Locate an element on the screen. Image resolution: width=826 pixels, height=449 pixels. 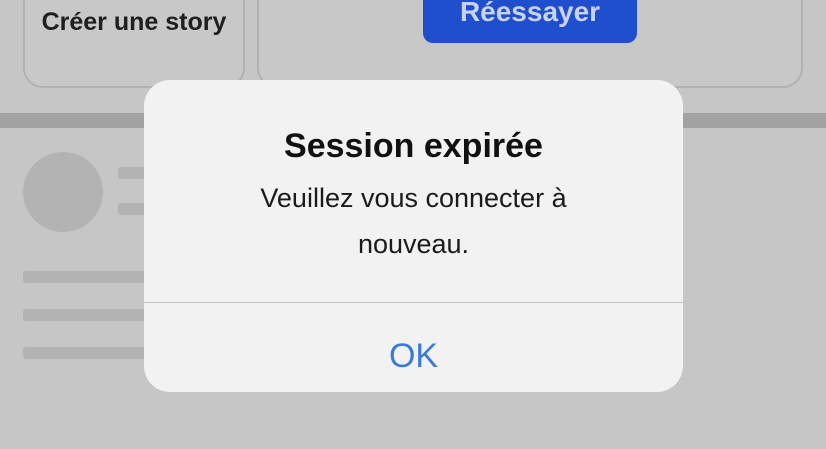
alert-title: Session expirée is located at coordinates (413, 146).